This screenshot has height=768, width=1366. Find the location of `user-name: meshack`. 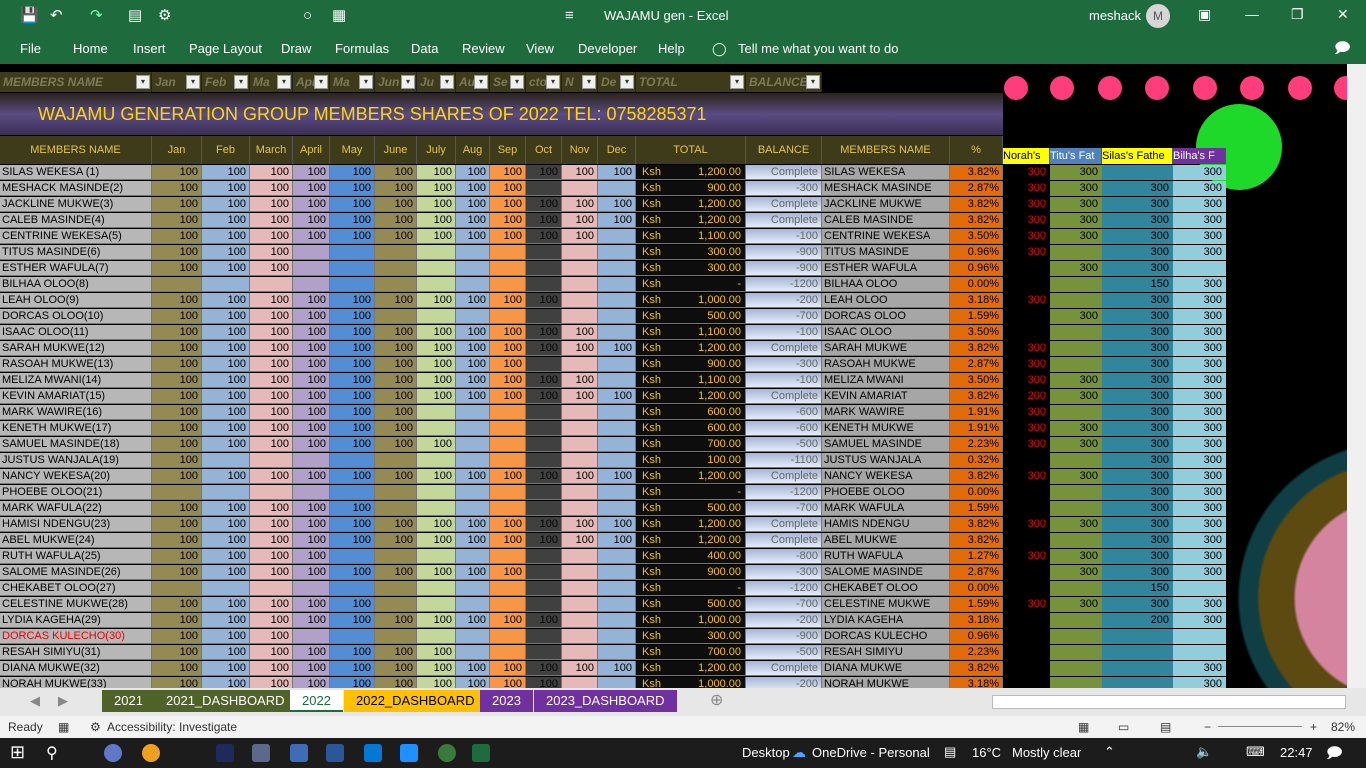

user-name: meshack is located at coordinates (1115, 15).